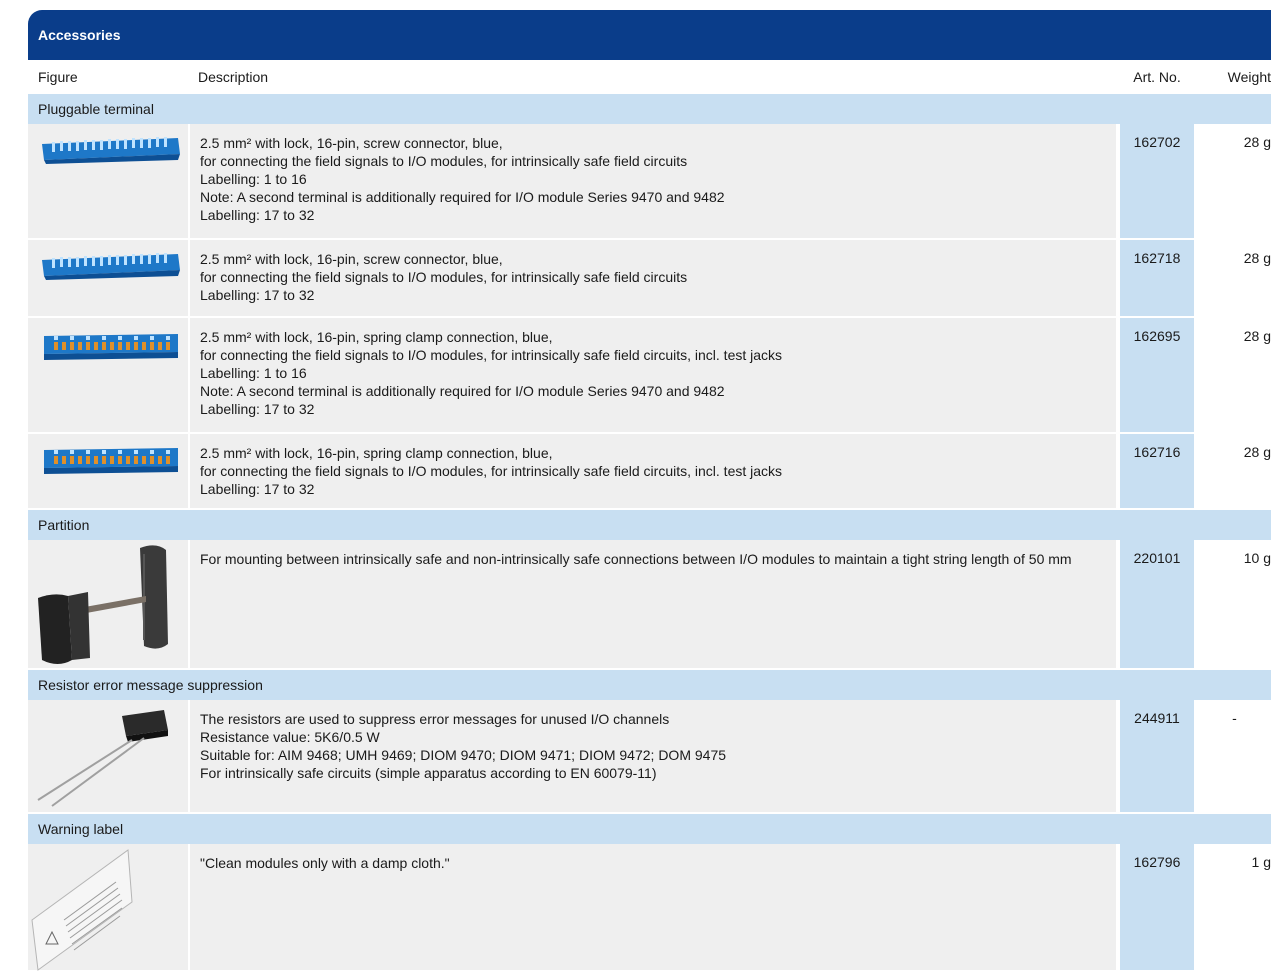 Image resolution: width=1271 pixels, height=980 pixels. What do you see at coordinates (109, 604) in the screenshot?
I see `partition-icon` at bounding box center [109, 604].